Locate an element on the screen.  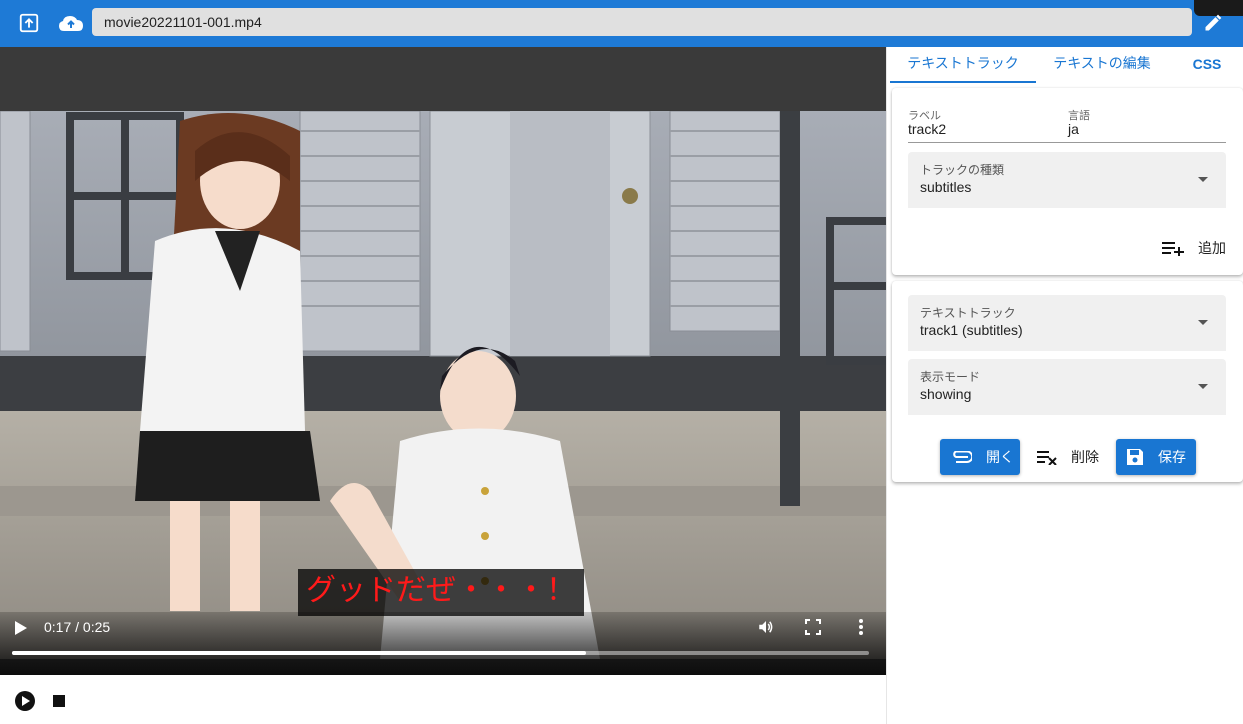
playback-bar is located at coordinates (443, 699).